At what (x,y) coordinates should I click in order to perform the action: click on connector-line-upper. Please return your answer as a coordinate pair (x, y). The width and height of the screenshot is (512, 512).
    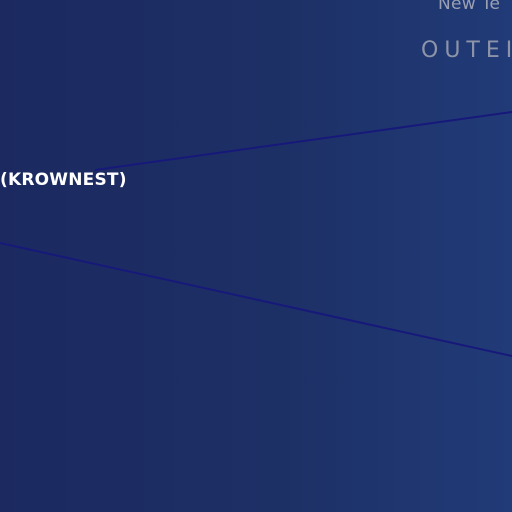
    Looking at the image, I should click on (303, 141).